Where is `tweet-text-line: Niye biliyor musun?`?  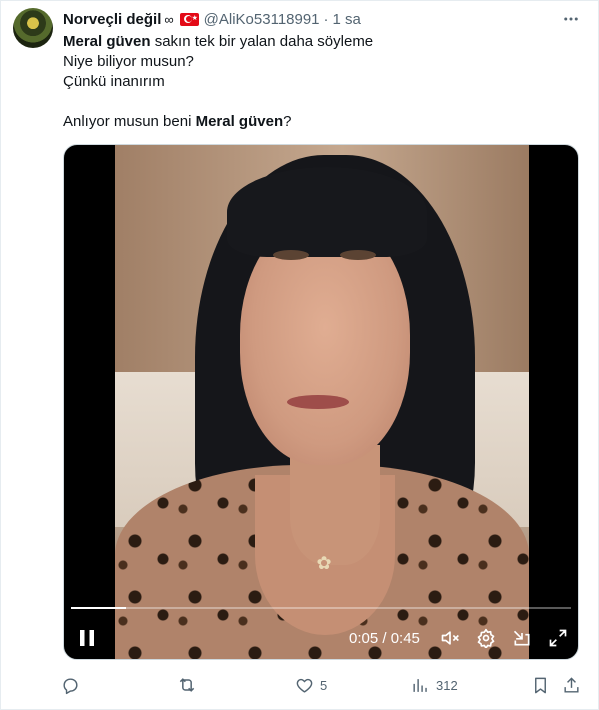 tweet-text-line: Niye biliyor musun? is located at coordinates (128, 61).